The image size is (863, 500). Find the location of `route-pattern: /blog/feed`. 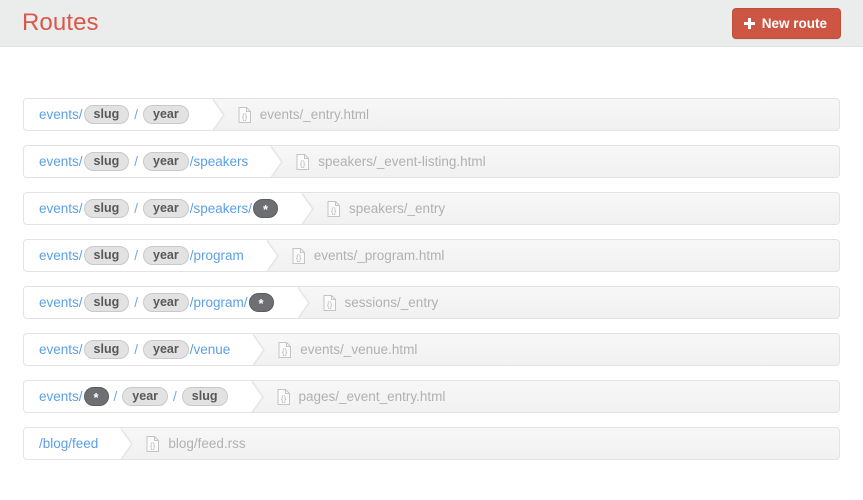

route-pattern: /blog/feed is located at coordinates (79, 443).